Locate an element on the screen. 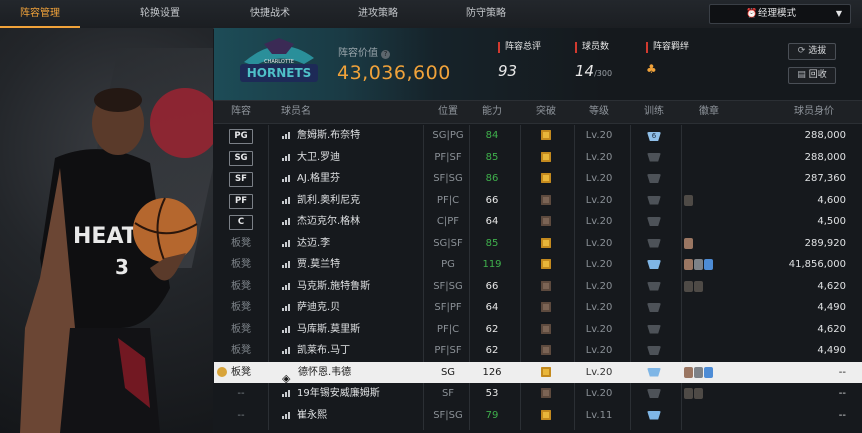 The width and height of the screenshot is (862, 433). table-row: 板凳 贾.莫兰特 PG 119 Lv.20 41,856,000 is located at coordinates (538, 265).